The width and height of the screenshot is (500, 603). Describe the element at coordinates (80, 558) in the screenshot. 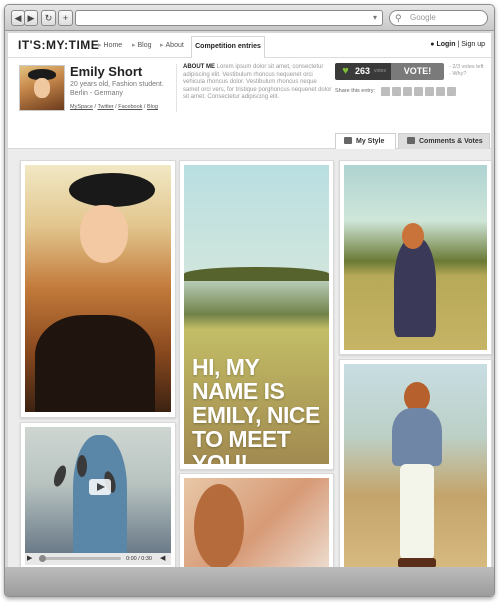

I see `video-progress-bar` at that location.